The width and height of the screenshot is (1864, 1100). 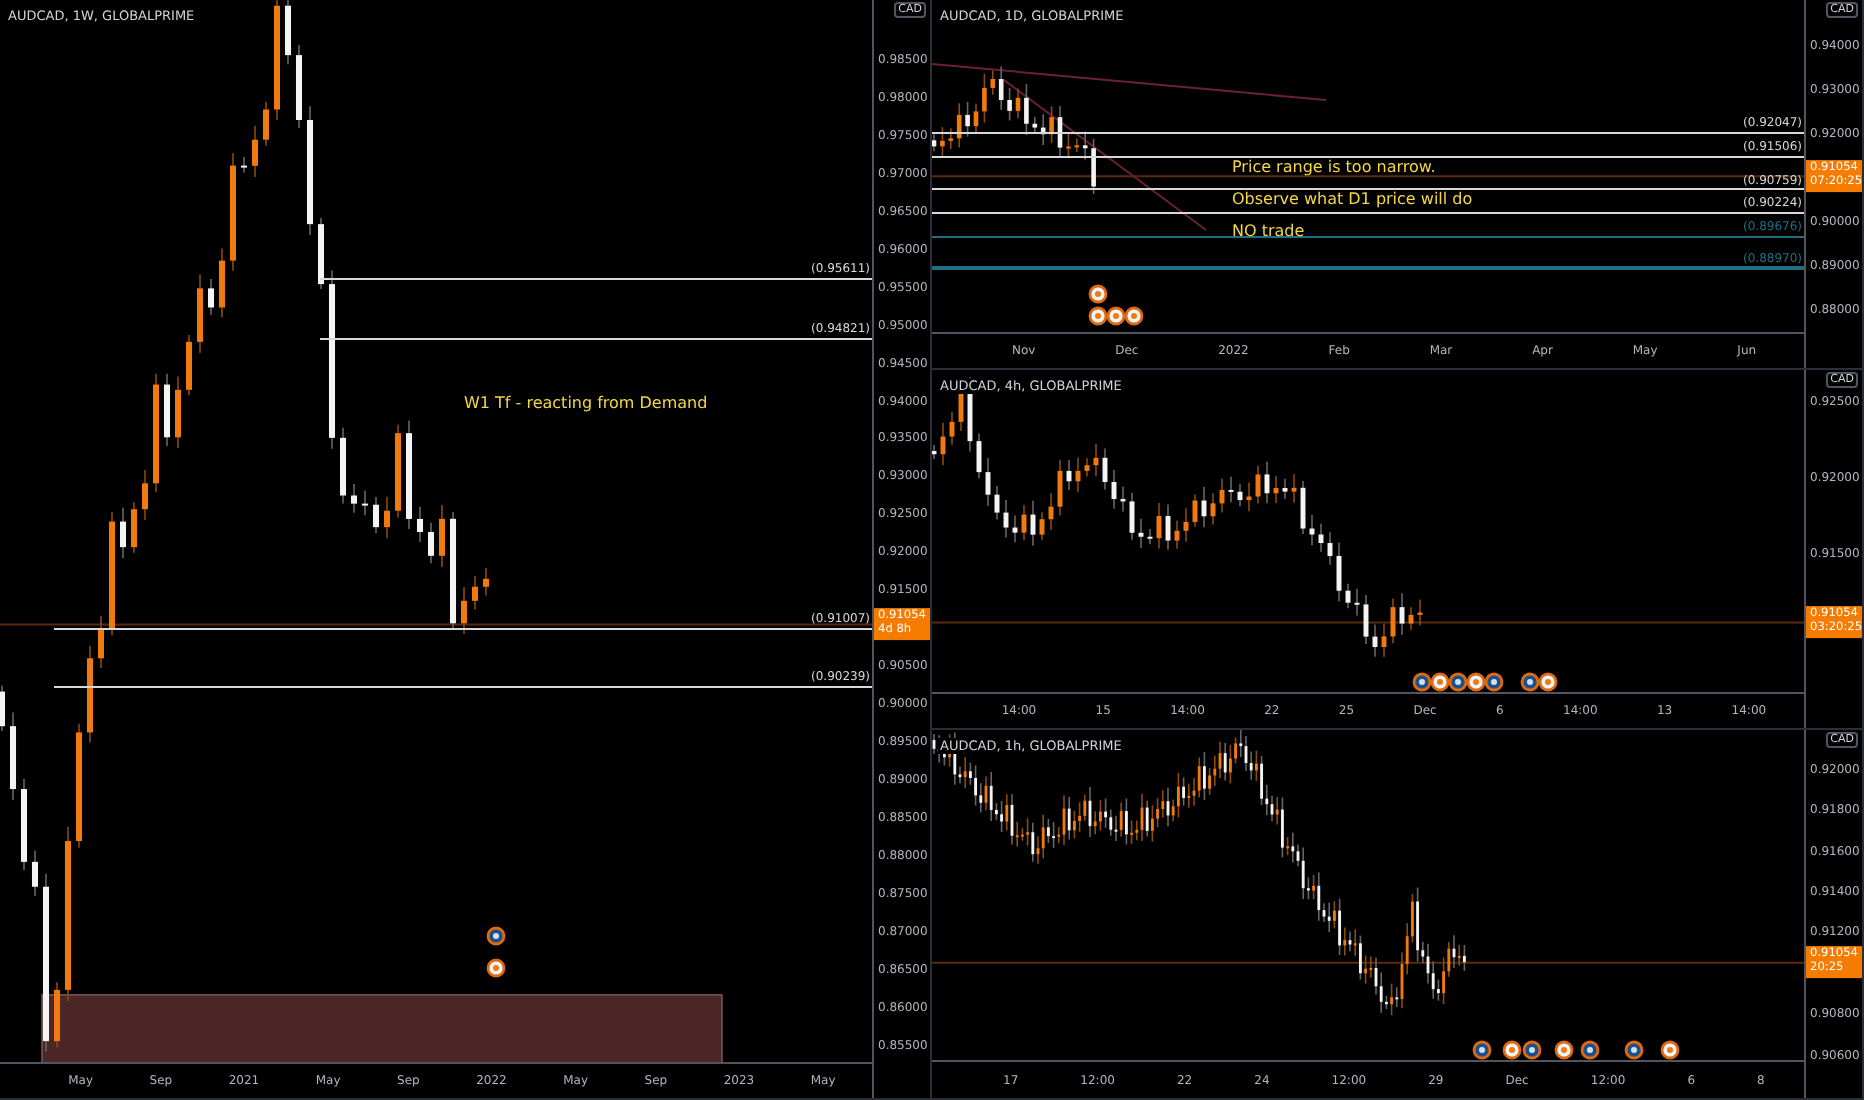 What do you see at coordinates (586, 402) in the screenshot?
I see `chart-note-text: W1 Tf - reacting from Demand` at bounding box center [586, 402].